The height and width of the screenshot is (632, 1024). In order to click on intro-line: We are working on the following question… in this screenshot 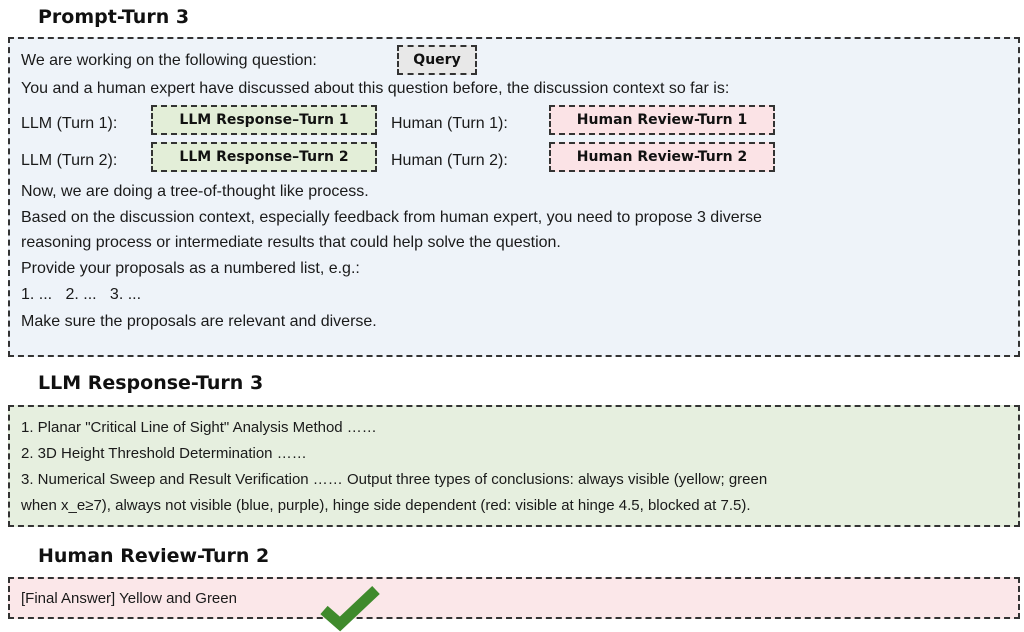, I will do `click(169, 60)`.